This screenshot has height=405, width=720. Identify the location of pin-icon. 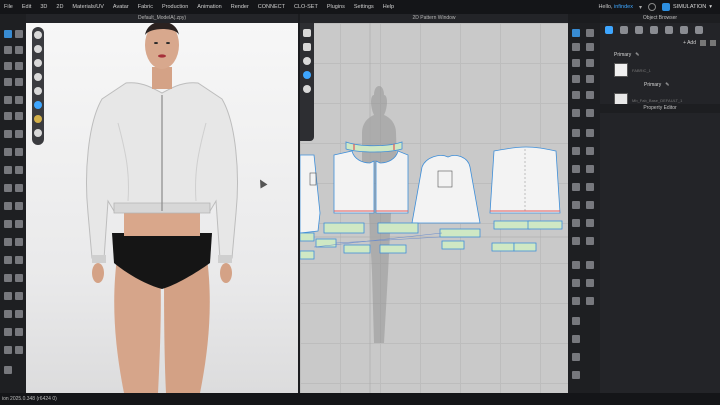
(38, 119).